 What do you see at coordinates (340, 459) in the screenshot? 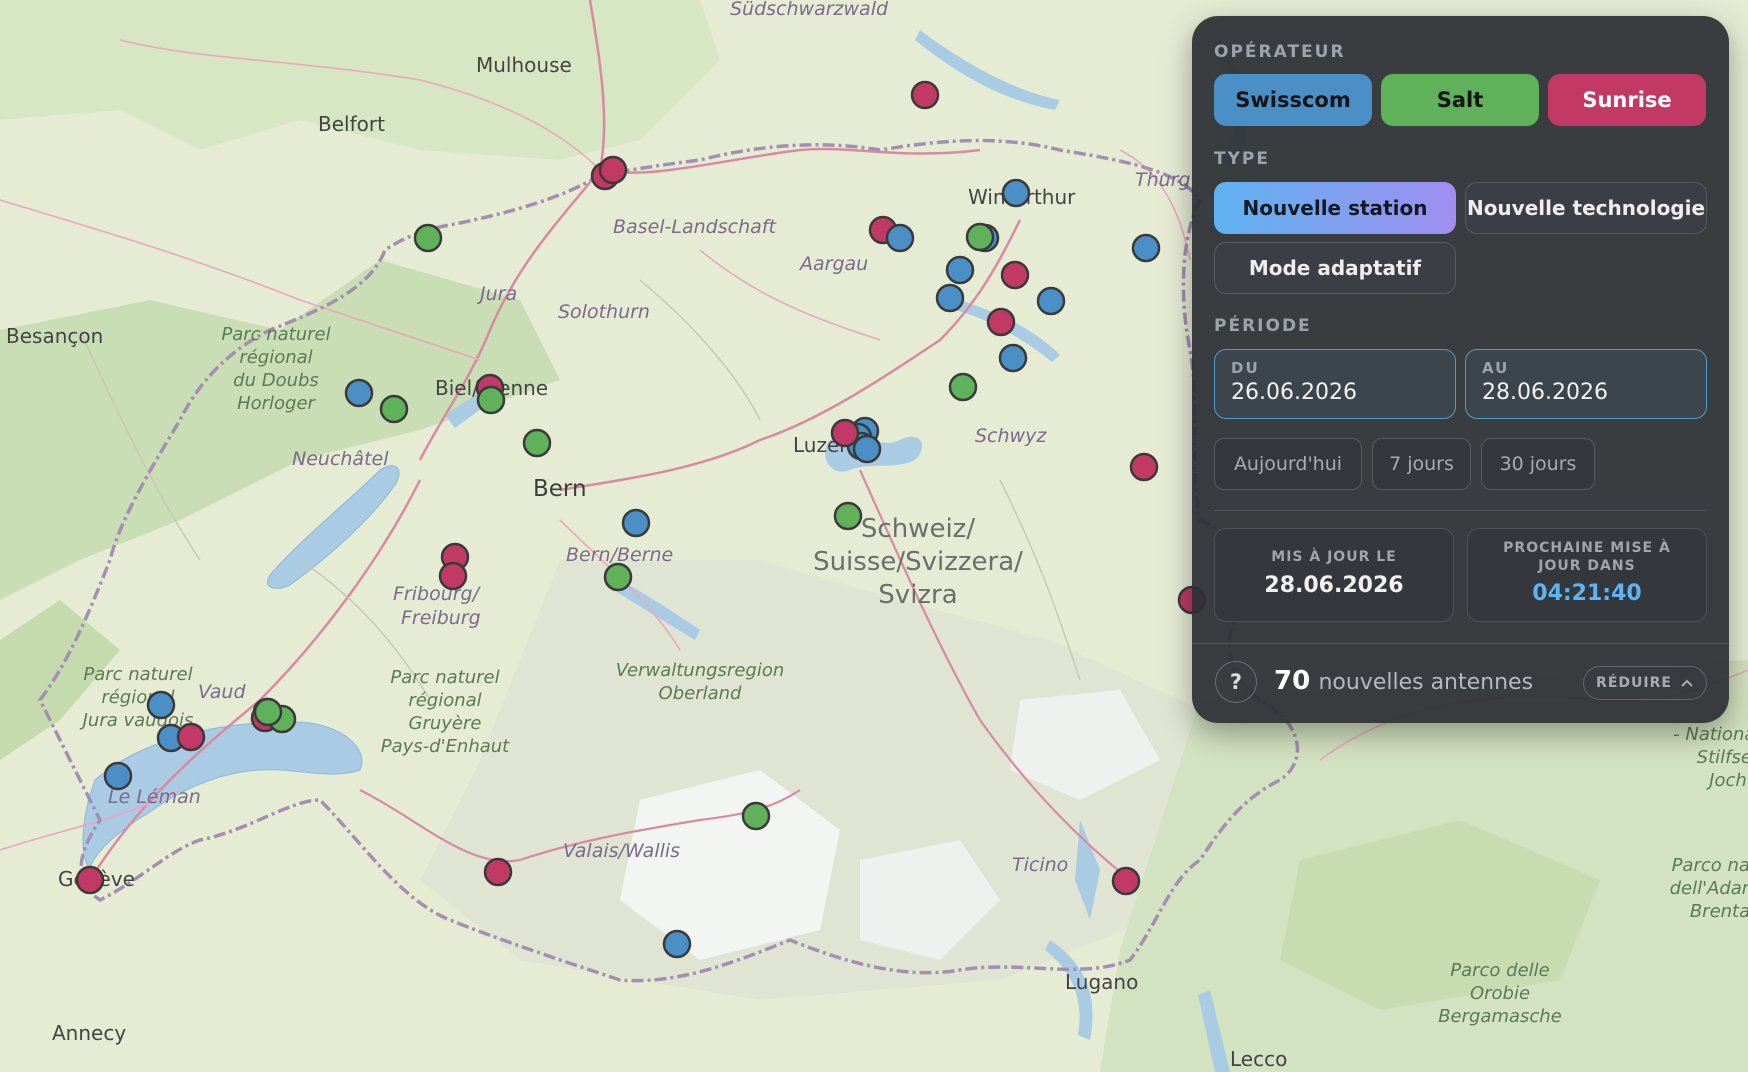
I see `region-label: Neuchâtel` at bounding box center [340, 459].